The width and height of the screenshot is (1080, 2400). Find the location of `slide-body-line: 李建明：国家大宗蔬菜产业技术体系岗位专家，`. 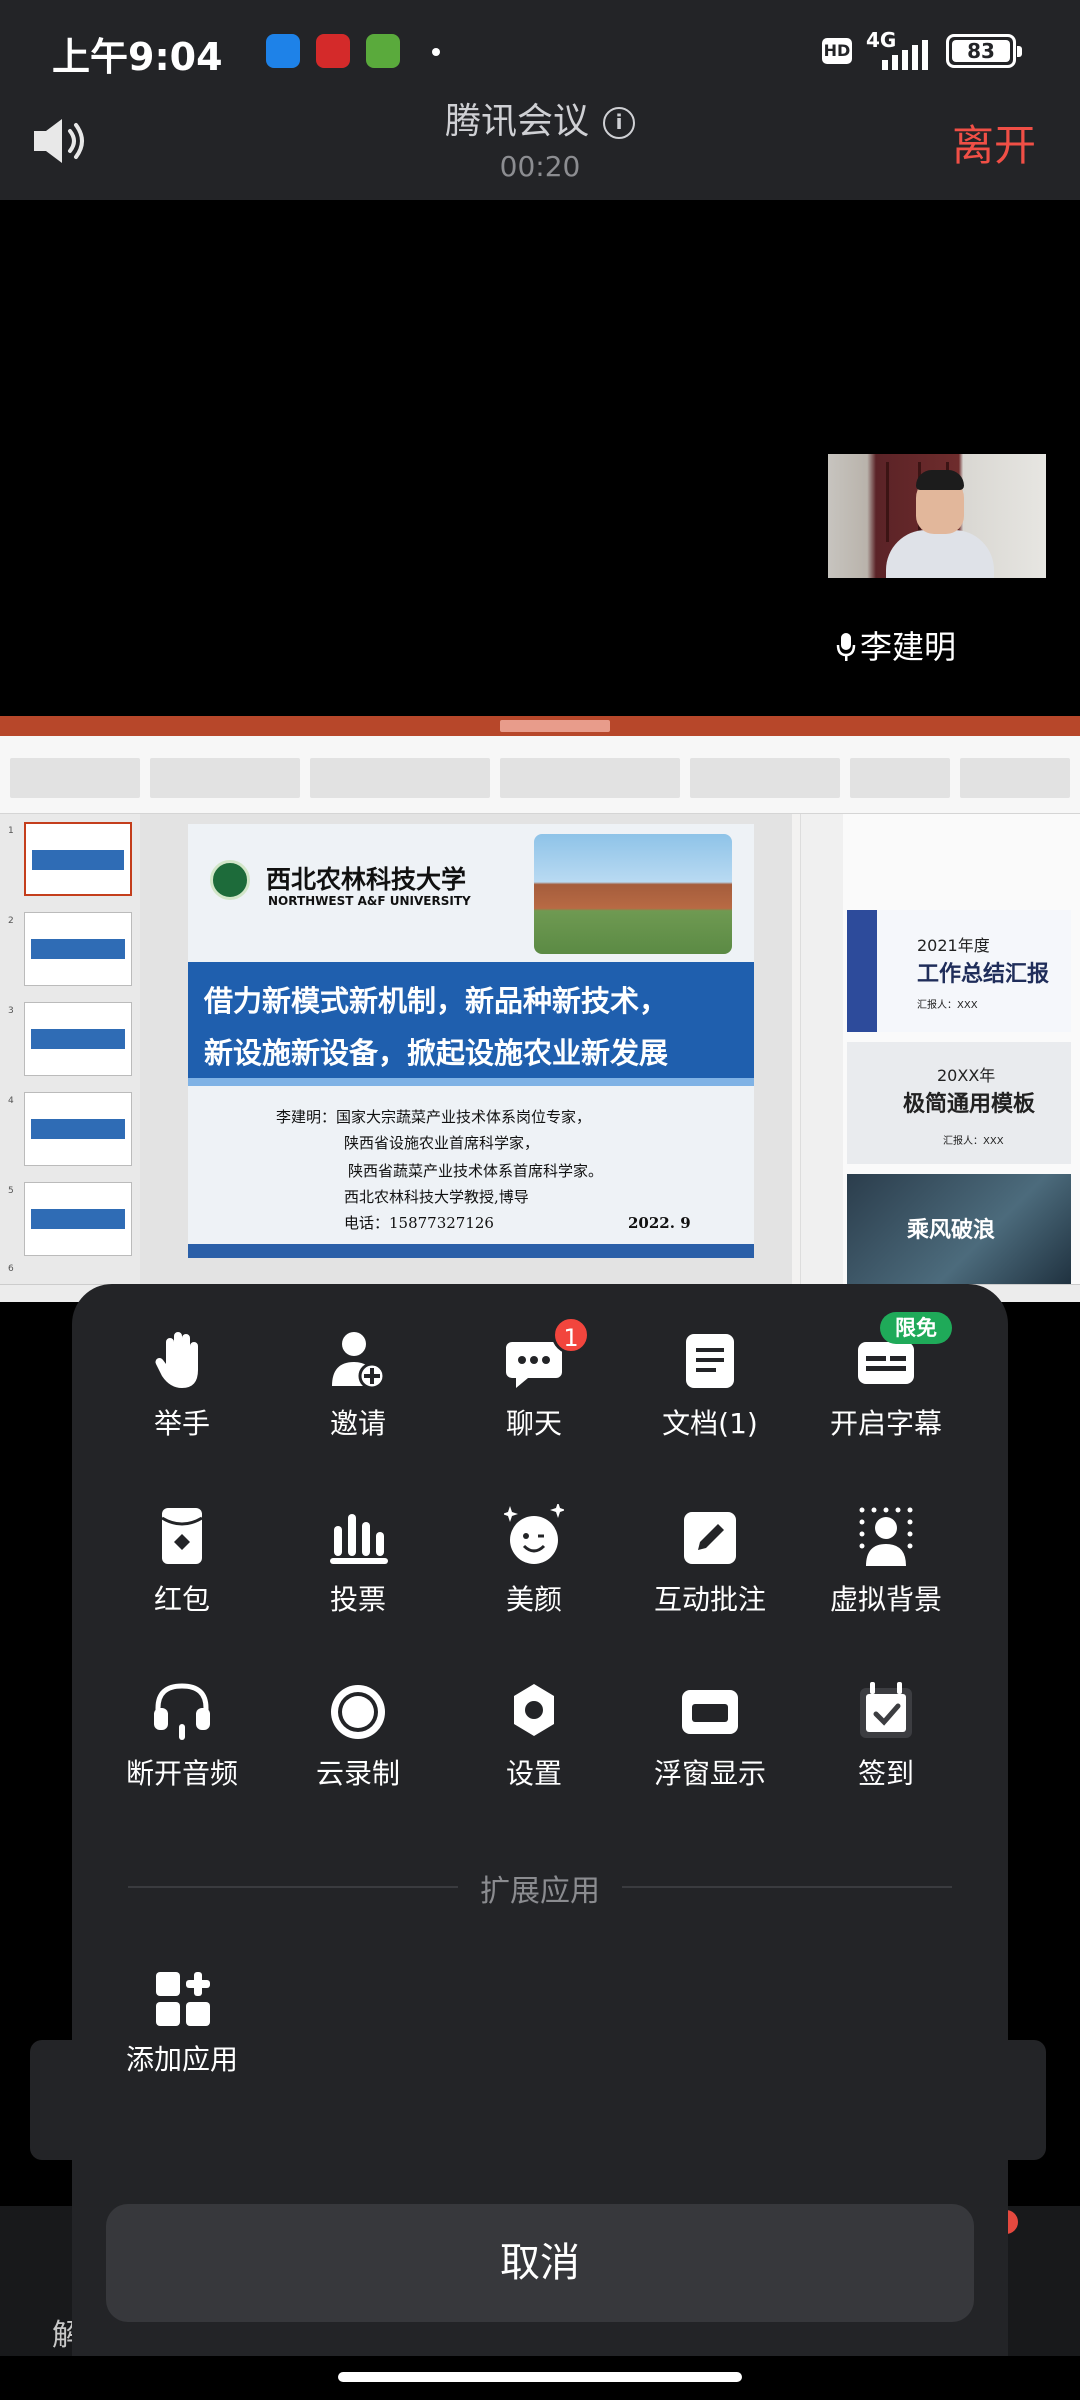

slide-body-line: 李建明：国家大宗蔬菜产业技术体系岗位专家， is located at coordinates (434, 1117).